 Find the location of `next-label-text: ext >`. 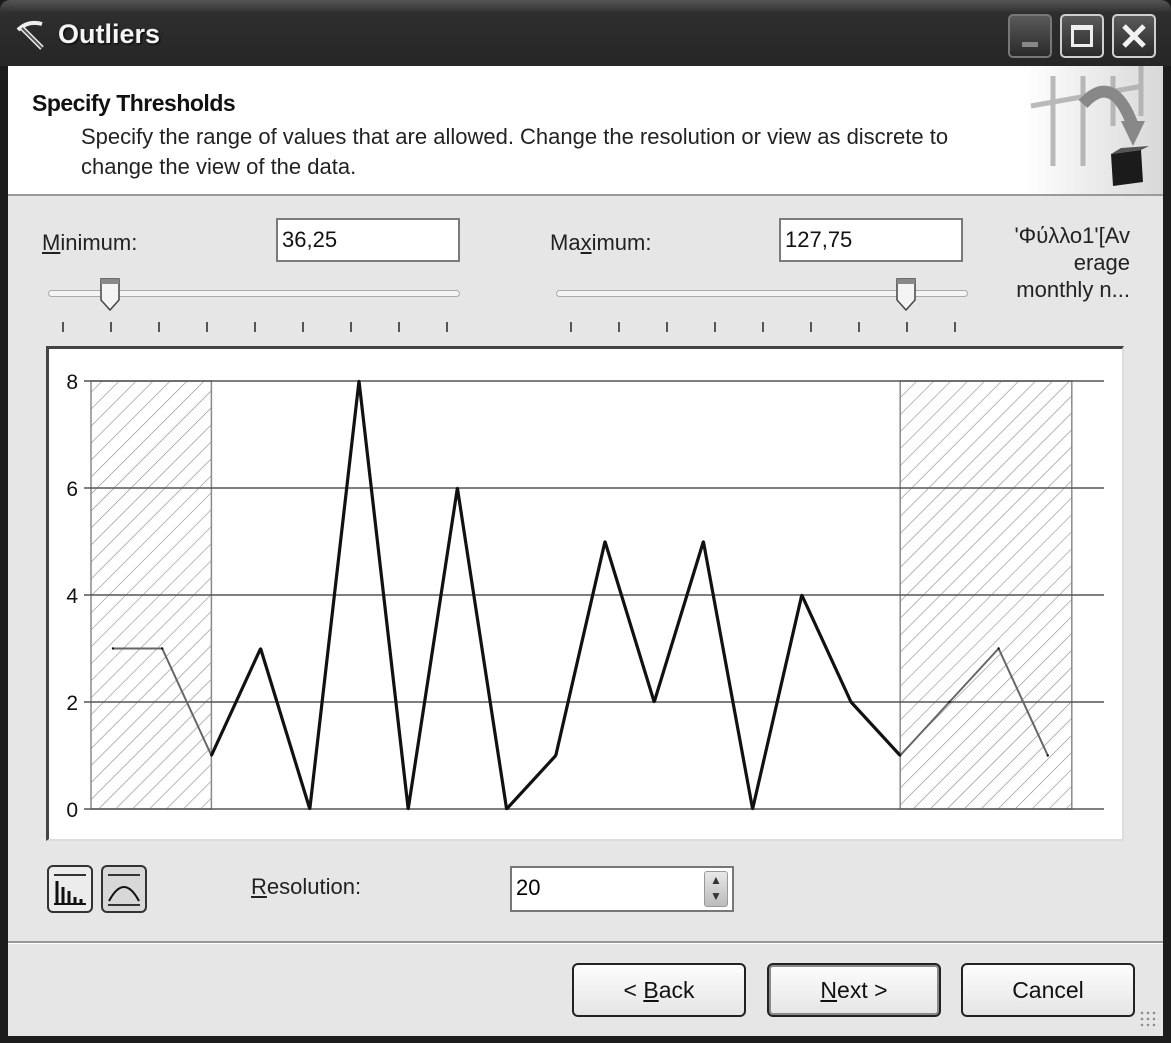

next-label-text: ext > is located at coordinates (862, 990).